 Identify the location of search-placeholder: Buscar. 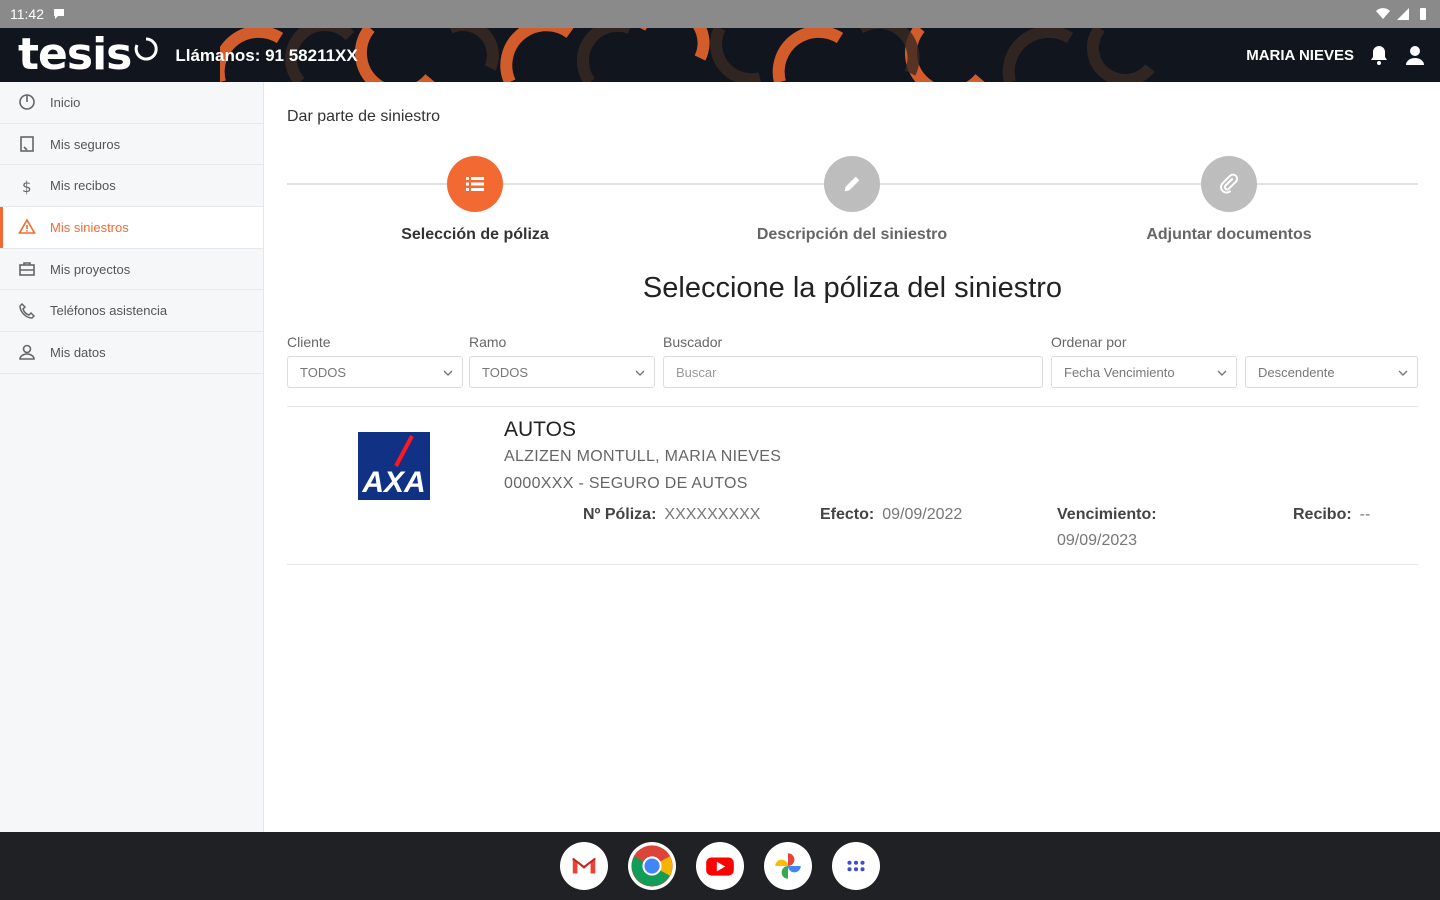
(696, 372).